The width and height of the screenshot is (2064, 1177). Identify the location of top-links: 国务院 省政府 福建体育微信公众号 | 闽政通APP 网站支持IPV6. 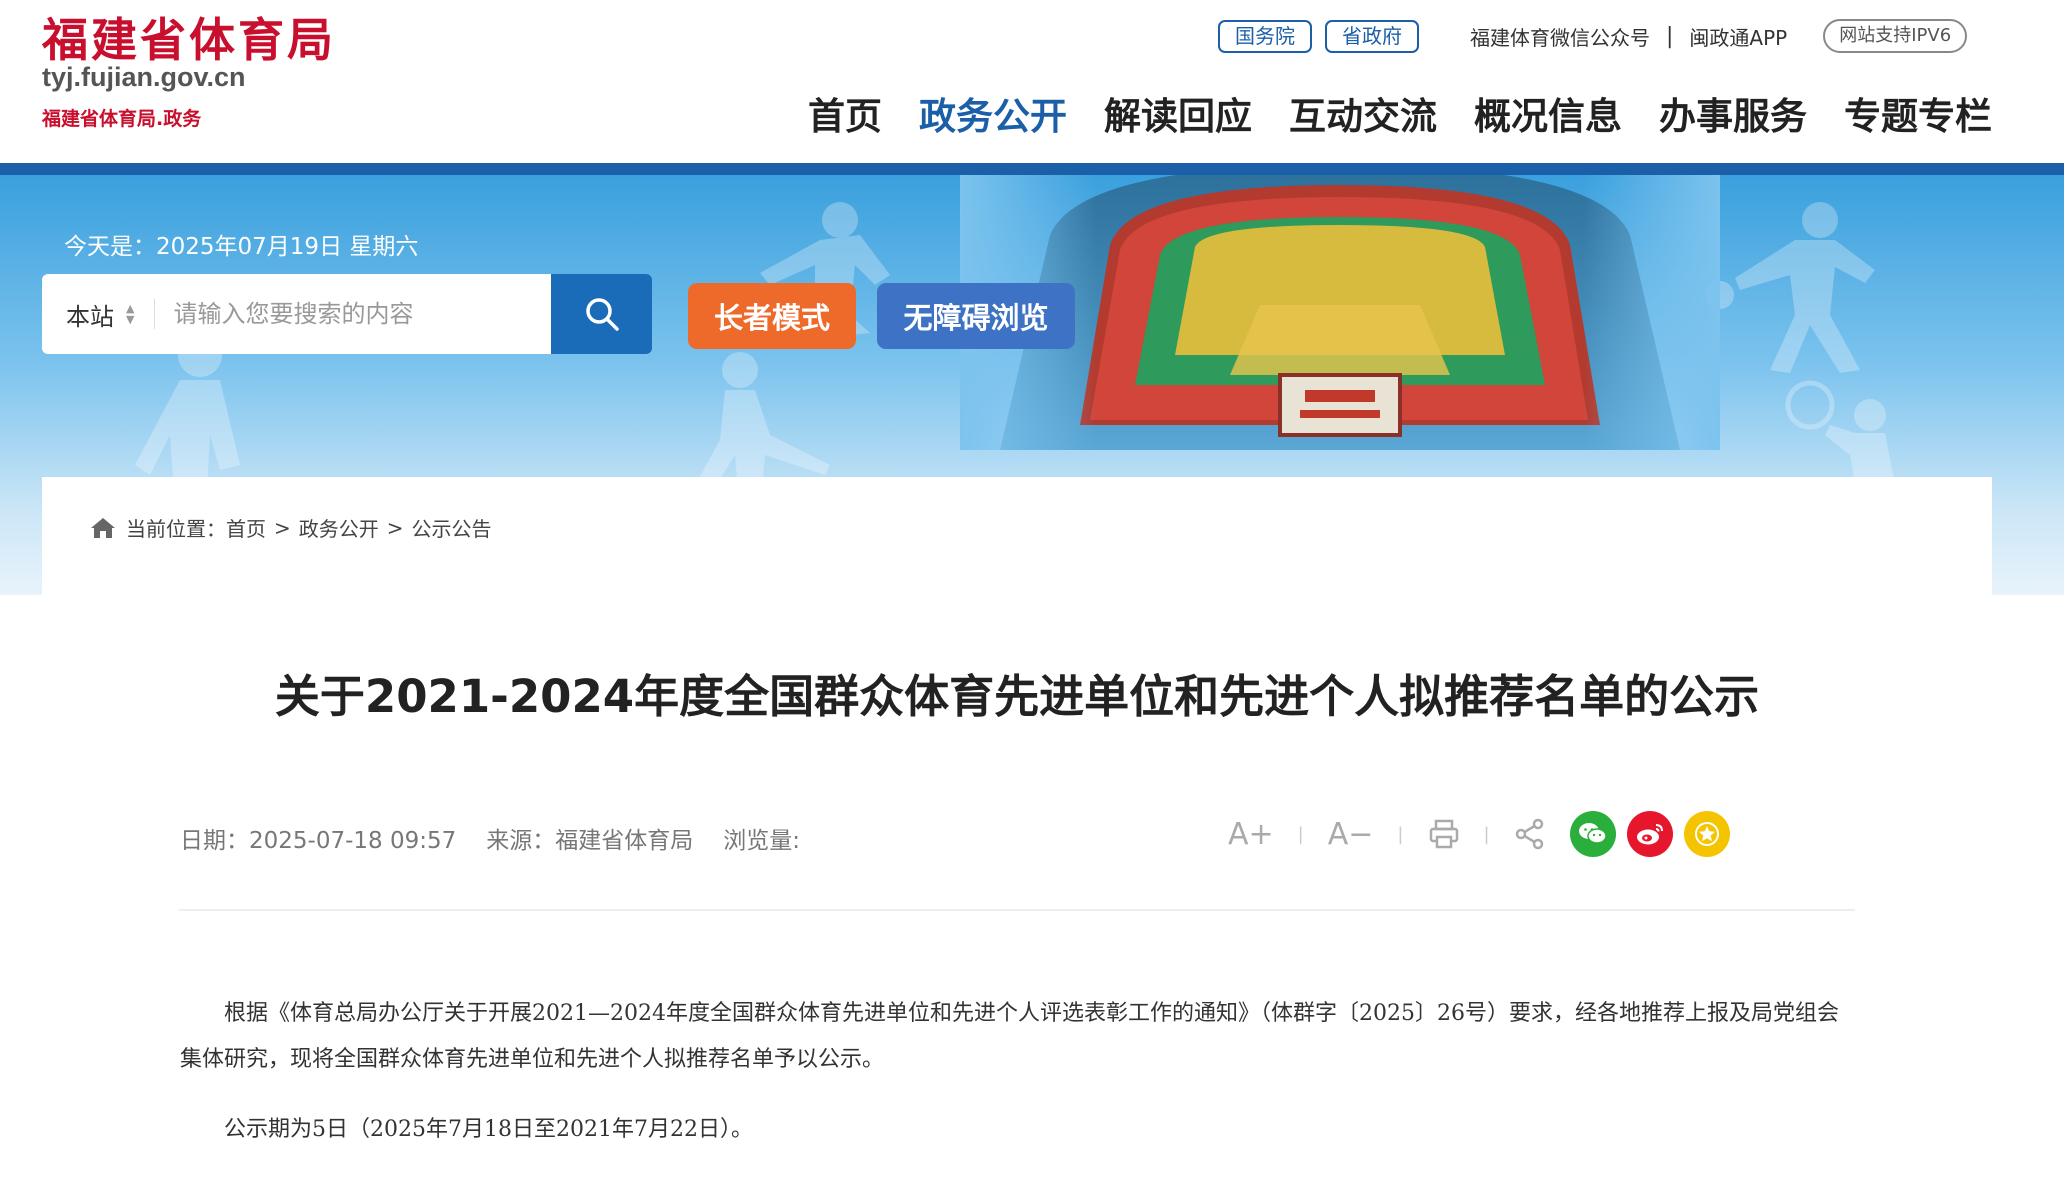
(1593, 36).